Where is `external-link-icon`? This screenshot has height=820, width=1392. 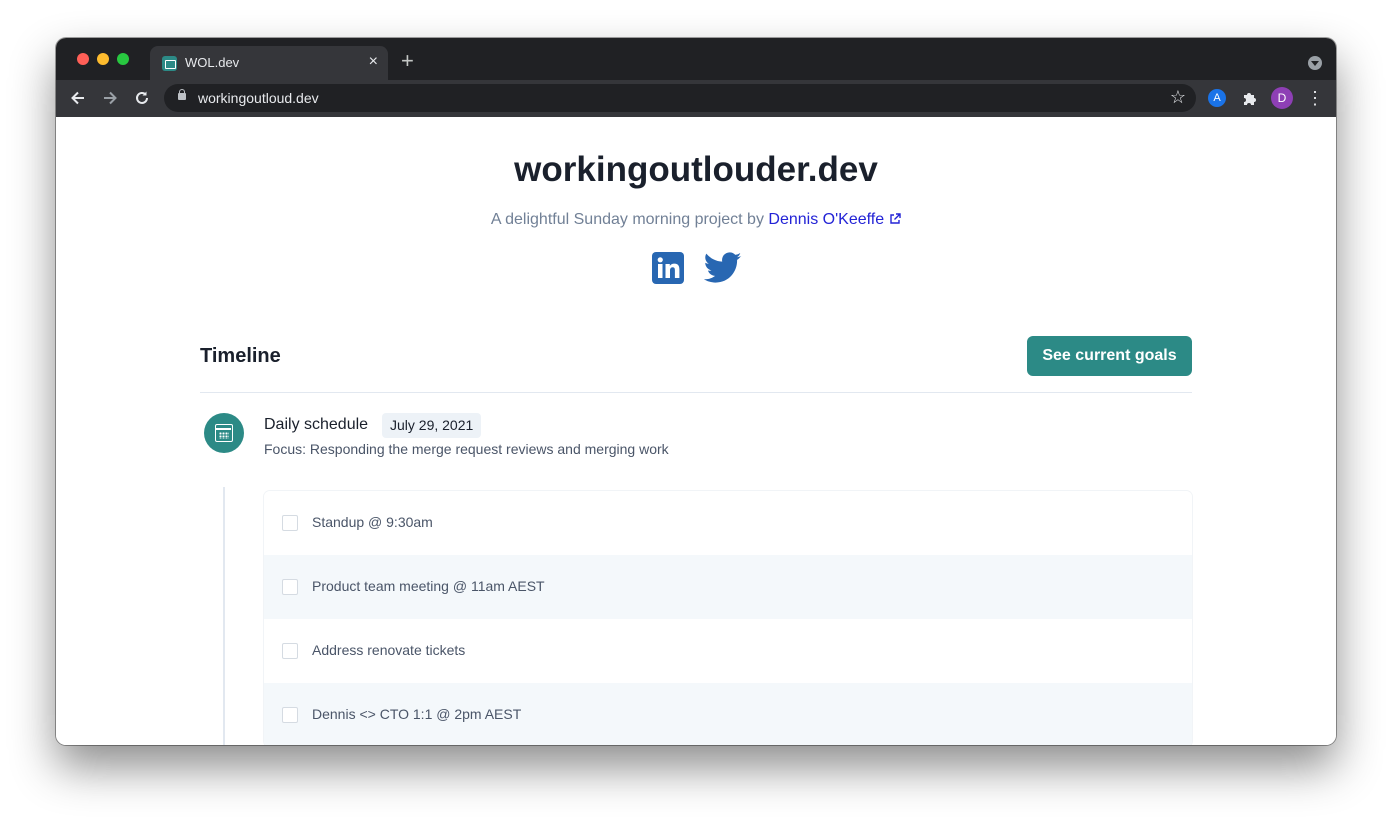 external-link-icon is located at coordinates (895, 218).